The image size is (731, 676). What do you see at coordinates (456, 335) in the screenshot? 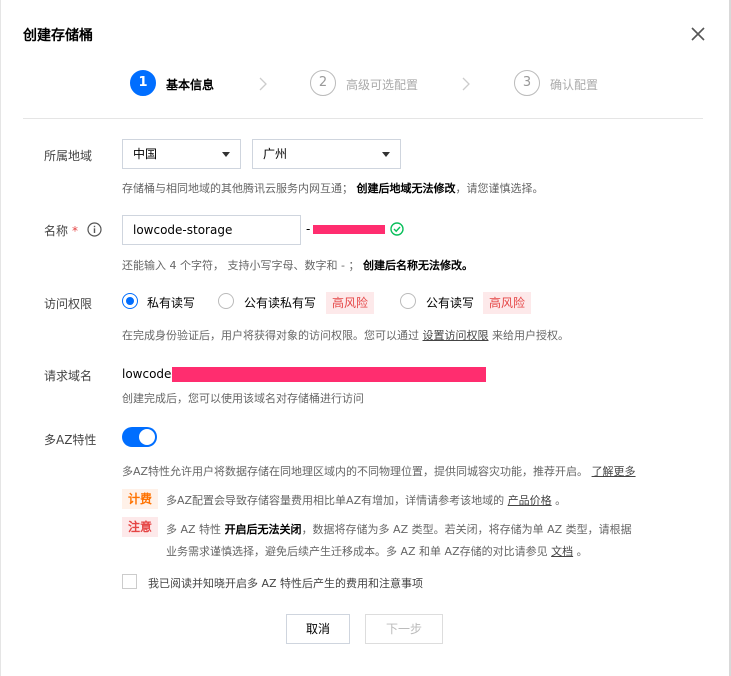
I see `set-access-link: 设置访问权限` at bounding box center [456, 335].